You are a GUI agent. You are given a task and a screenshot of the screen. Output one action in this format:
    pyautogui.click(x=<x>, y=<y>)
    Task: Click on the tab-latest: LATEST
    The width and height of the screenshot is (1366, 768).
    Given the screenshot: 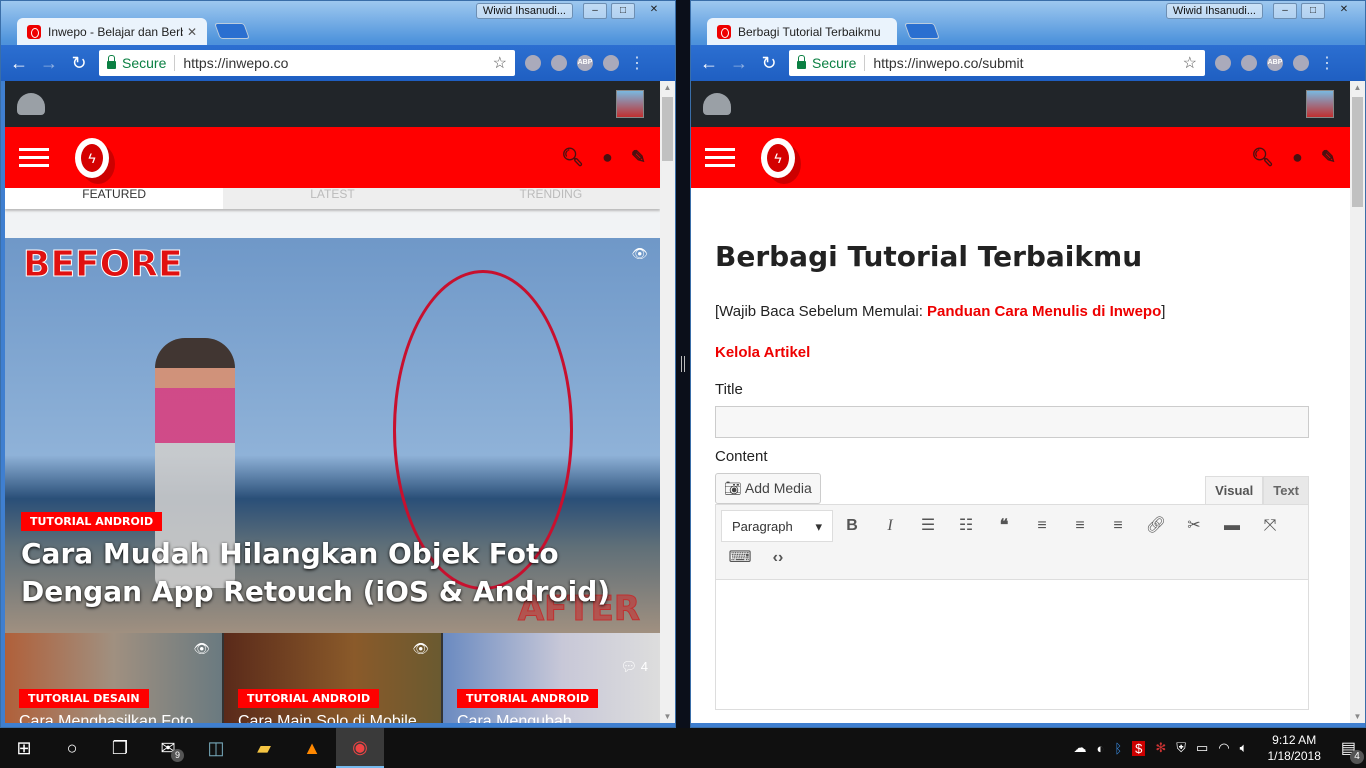 What is the action you would take?
    pyautogui.click(x=332, y=198)
    